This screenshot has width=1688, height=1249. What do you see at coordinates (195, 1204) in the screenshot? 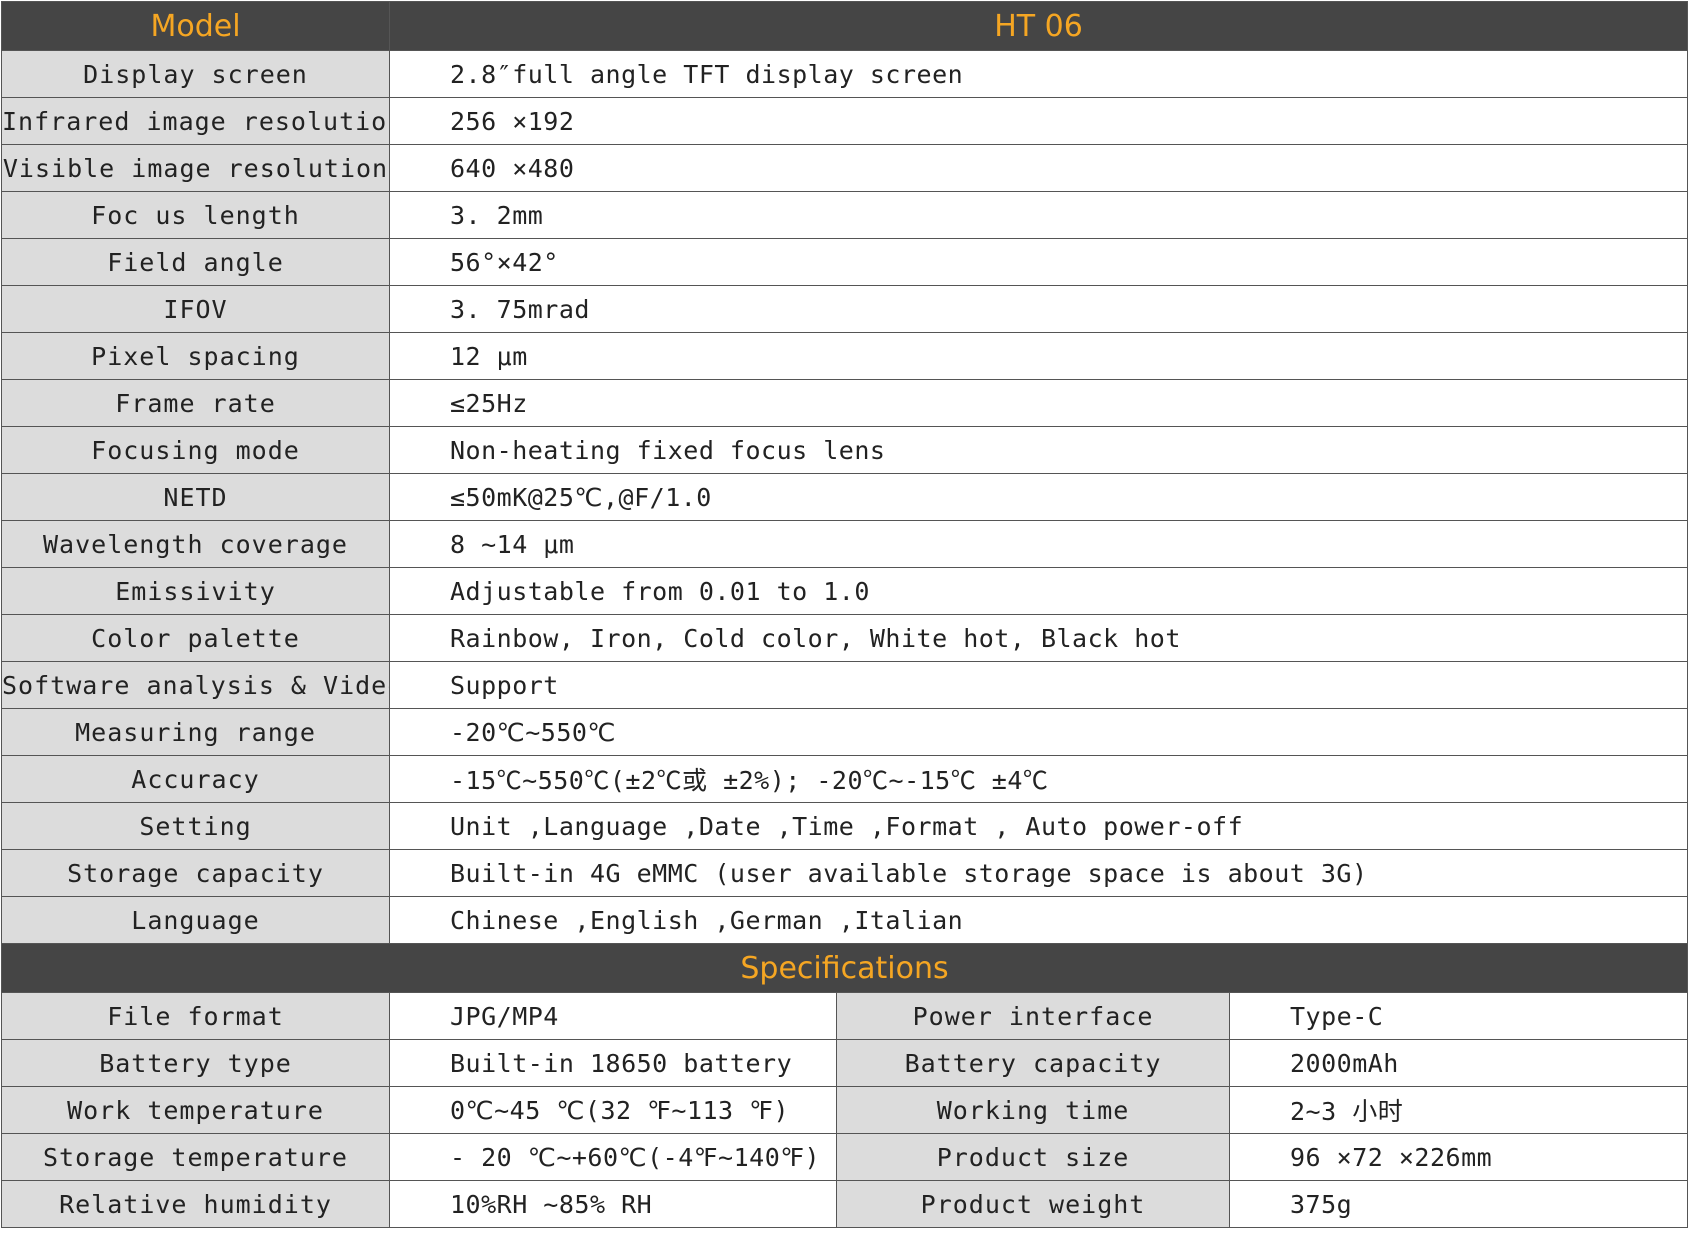
I see `spec-label: Relative humidity` at bounding box center [195, 1204].